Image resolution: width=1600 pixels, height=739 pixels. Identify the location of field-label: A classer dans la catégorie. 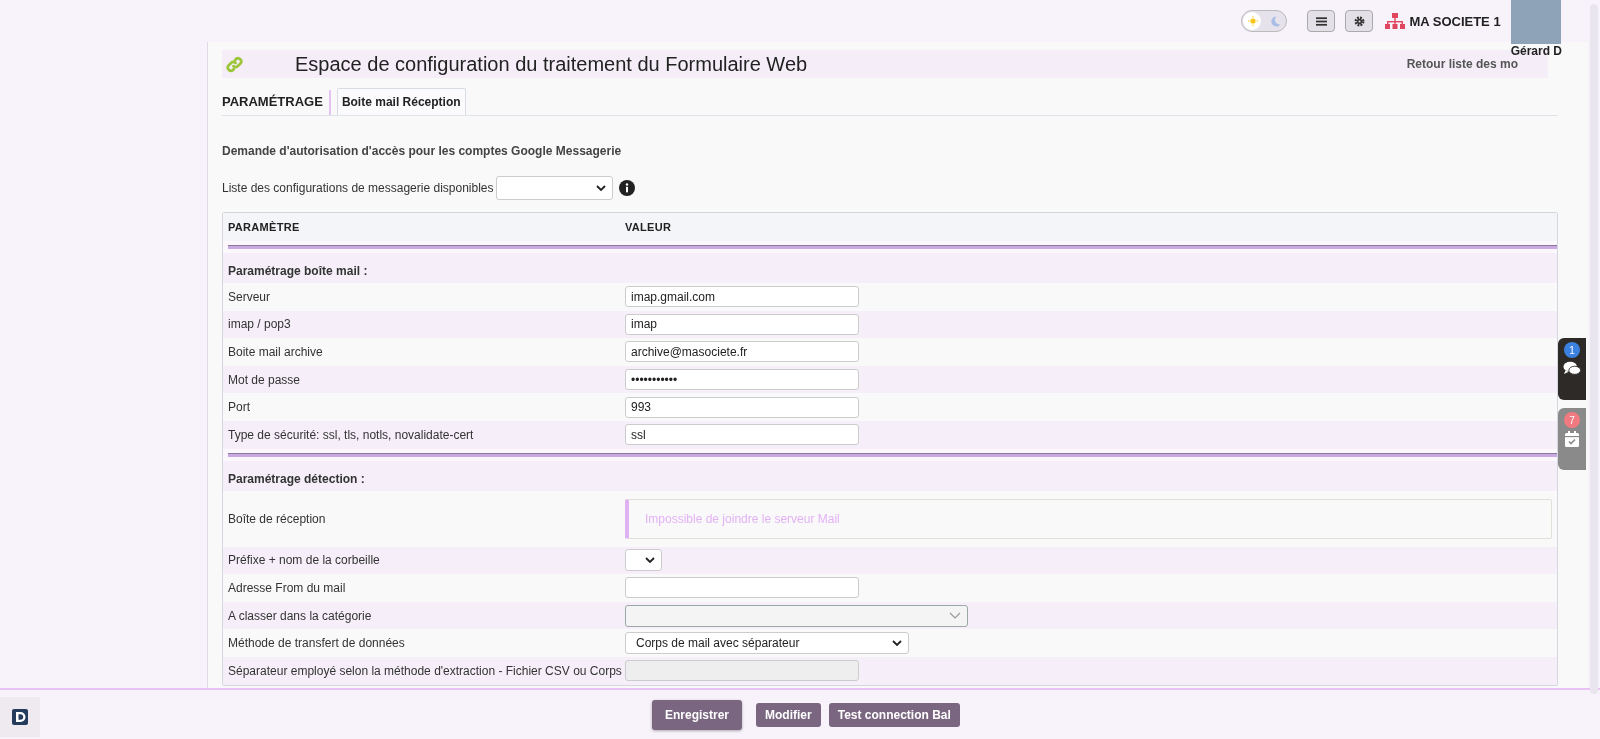
(300, 615).